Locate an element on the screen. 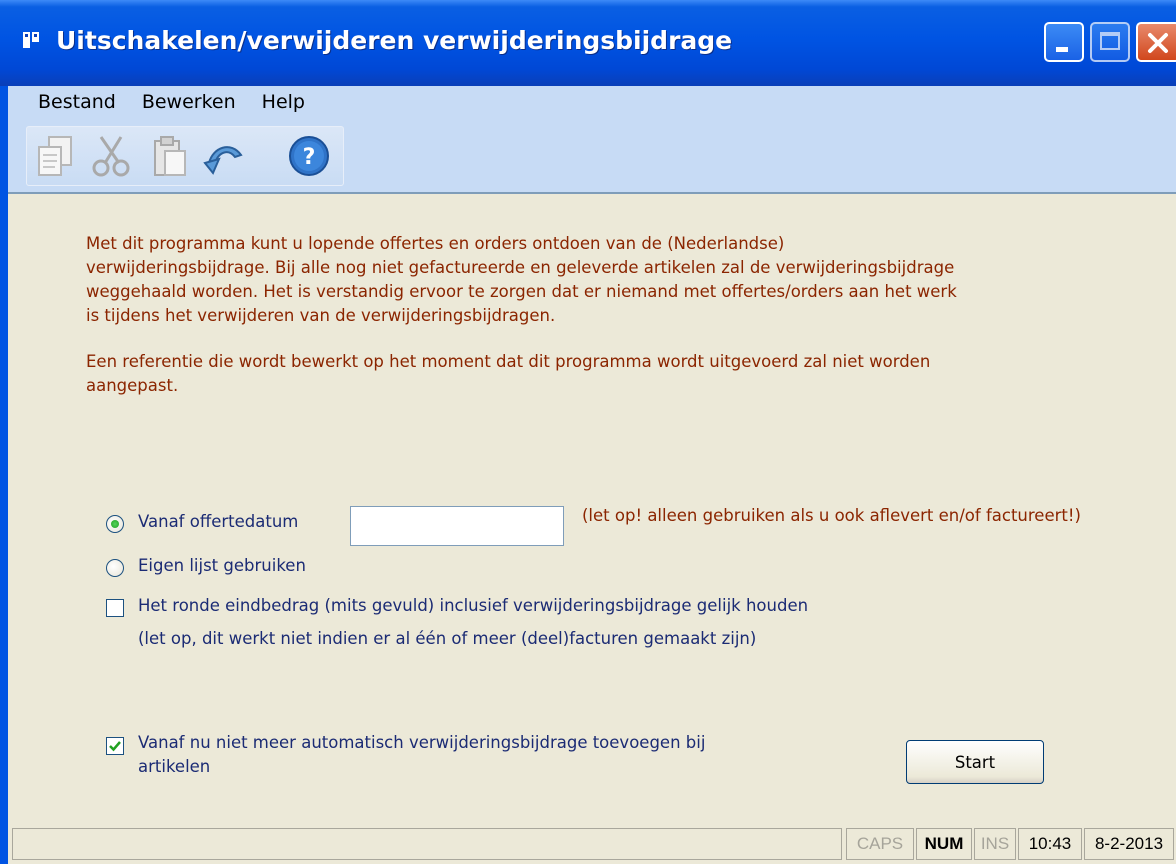 The height and width of the screenshot is (864, 1176). status-ins: INS is located at coordinates (995, 844).